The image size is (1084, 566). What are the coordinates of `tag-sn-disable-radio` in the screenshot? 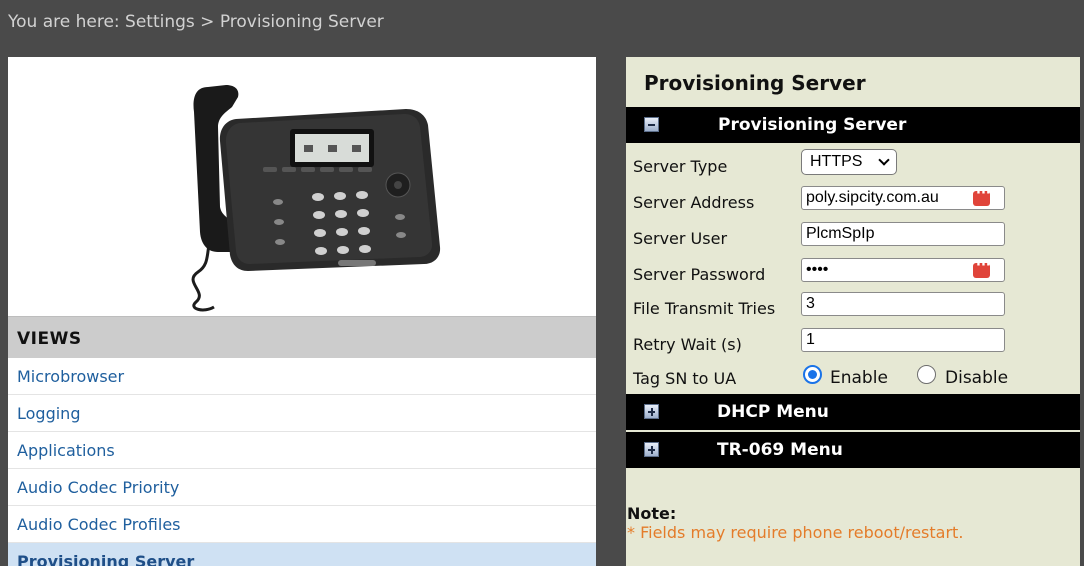 It's located at (926, 374).